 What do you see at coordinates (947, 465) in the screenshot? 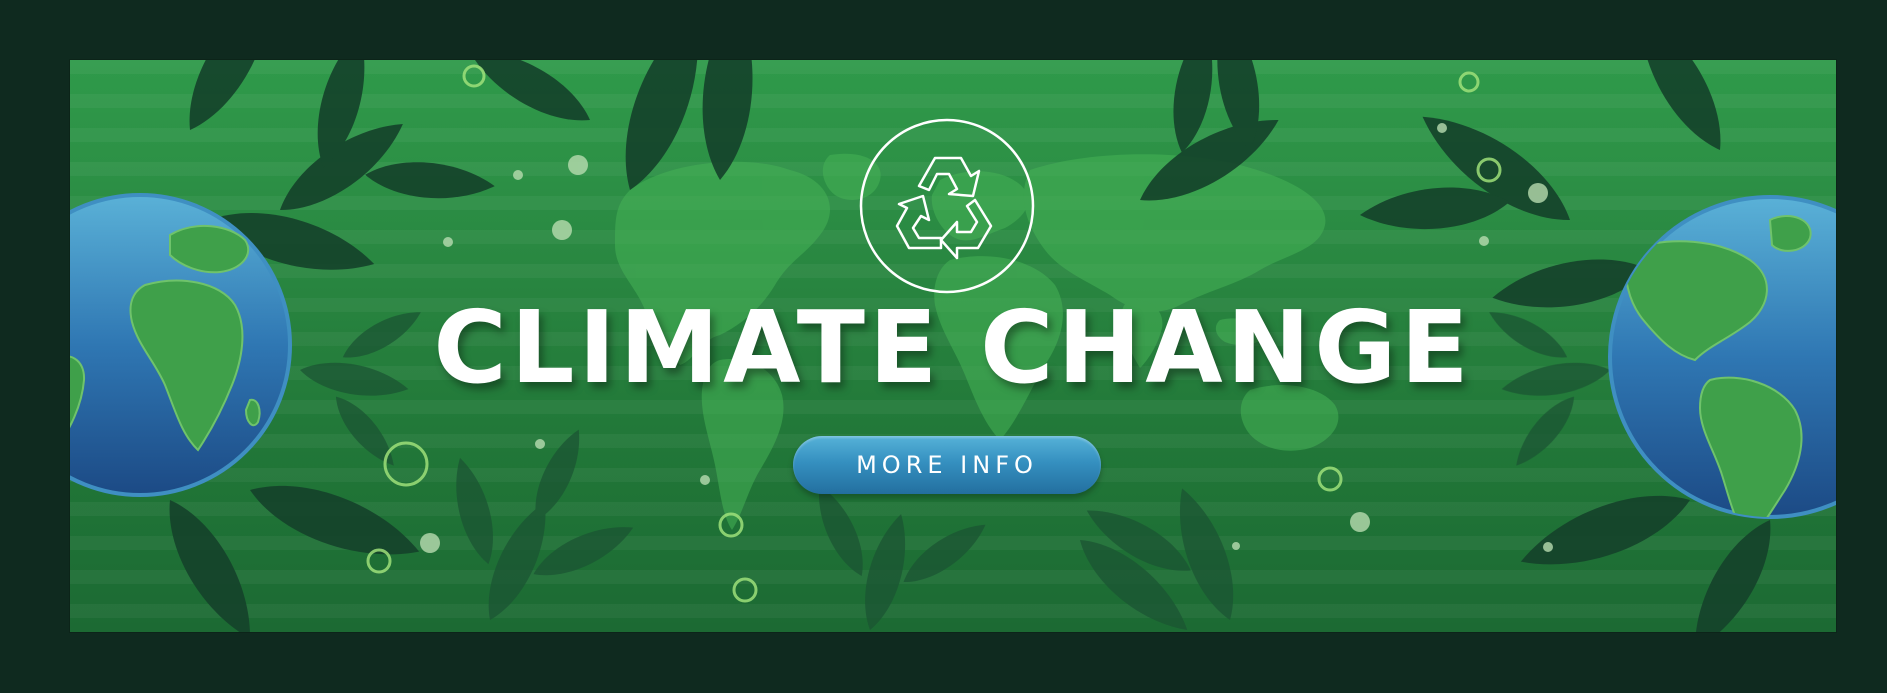
I see `more-info-button: MORE INFO` at bounding box center [947, 465].